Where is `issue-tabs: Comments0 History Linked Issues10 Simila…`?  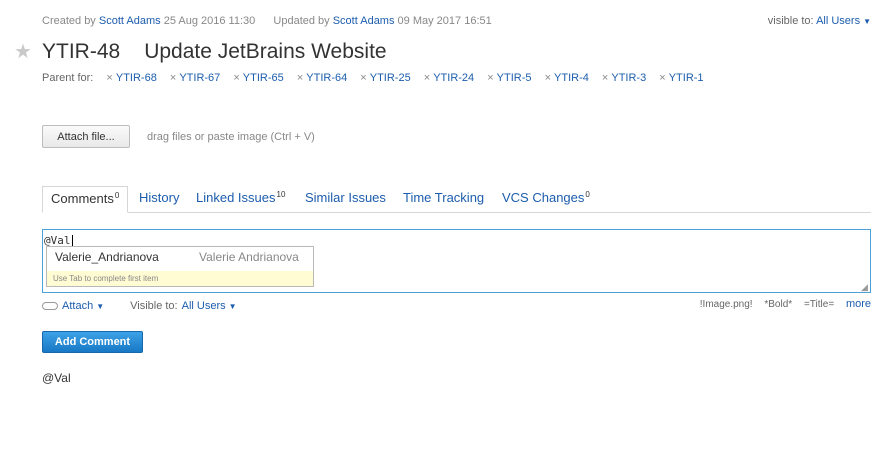 issue-tabs: Comments0 History Linked Issues10 Simila… is located at coordinates (456, 199).